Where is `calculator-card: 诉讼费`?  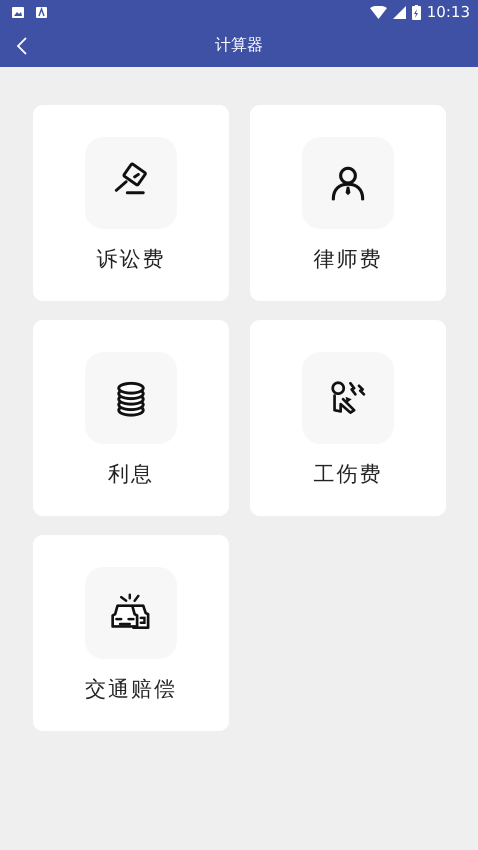
calculator-card: 诉讼费 is located at coordinates (131, 203).